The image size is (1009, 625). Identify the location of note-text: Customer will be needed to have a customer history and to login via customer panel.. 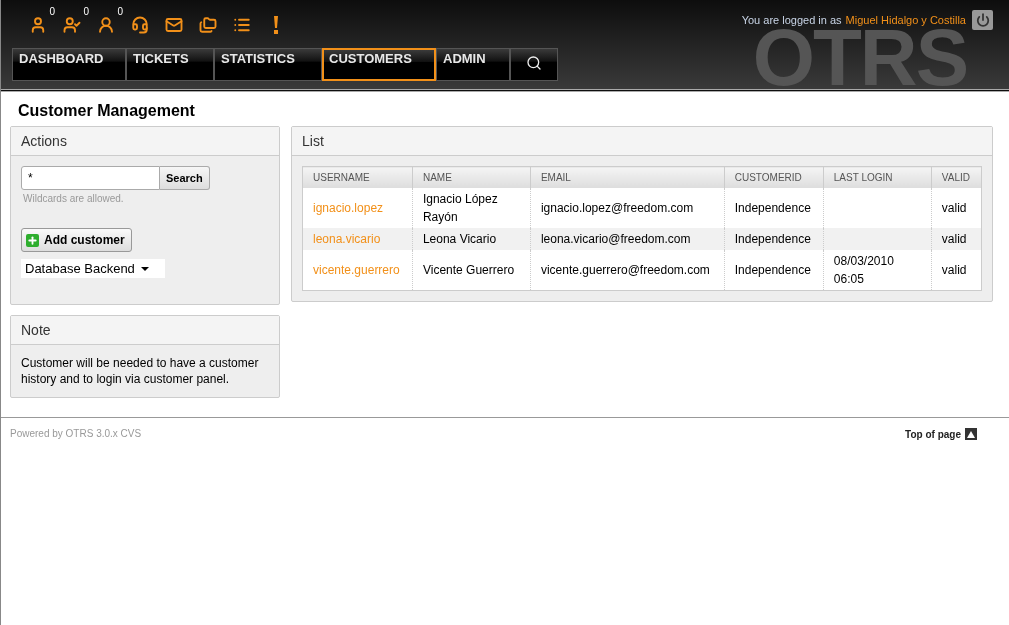
(140, 371).